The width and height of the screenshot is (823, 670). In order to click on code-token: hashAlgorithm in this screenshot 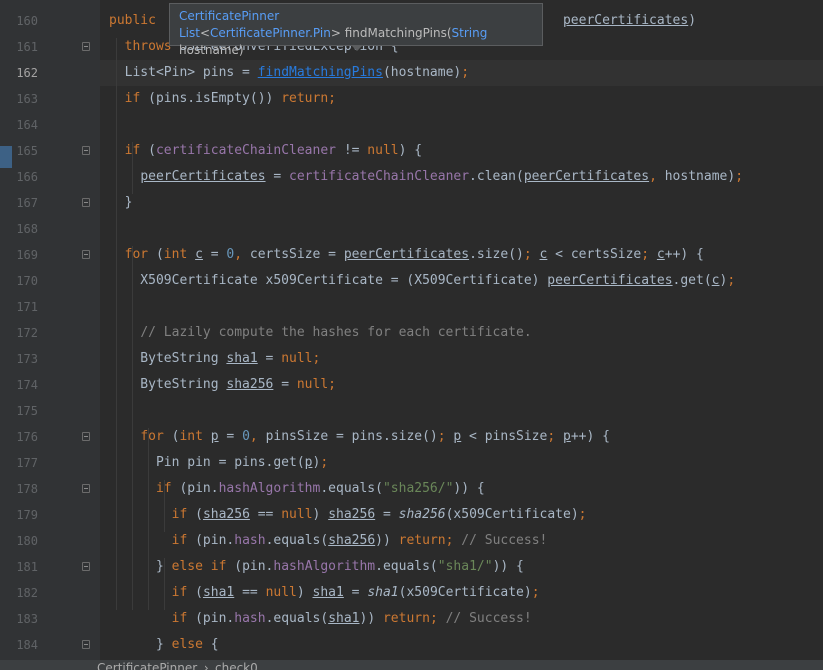, I will do `click(269, 488)`.